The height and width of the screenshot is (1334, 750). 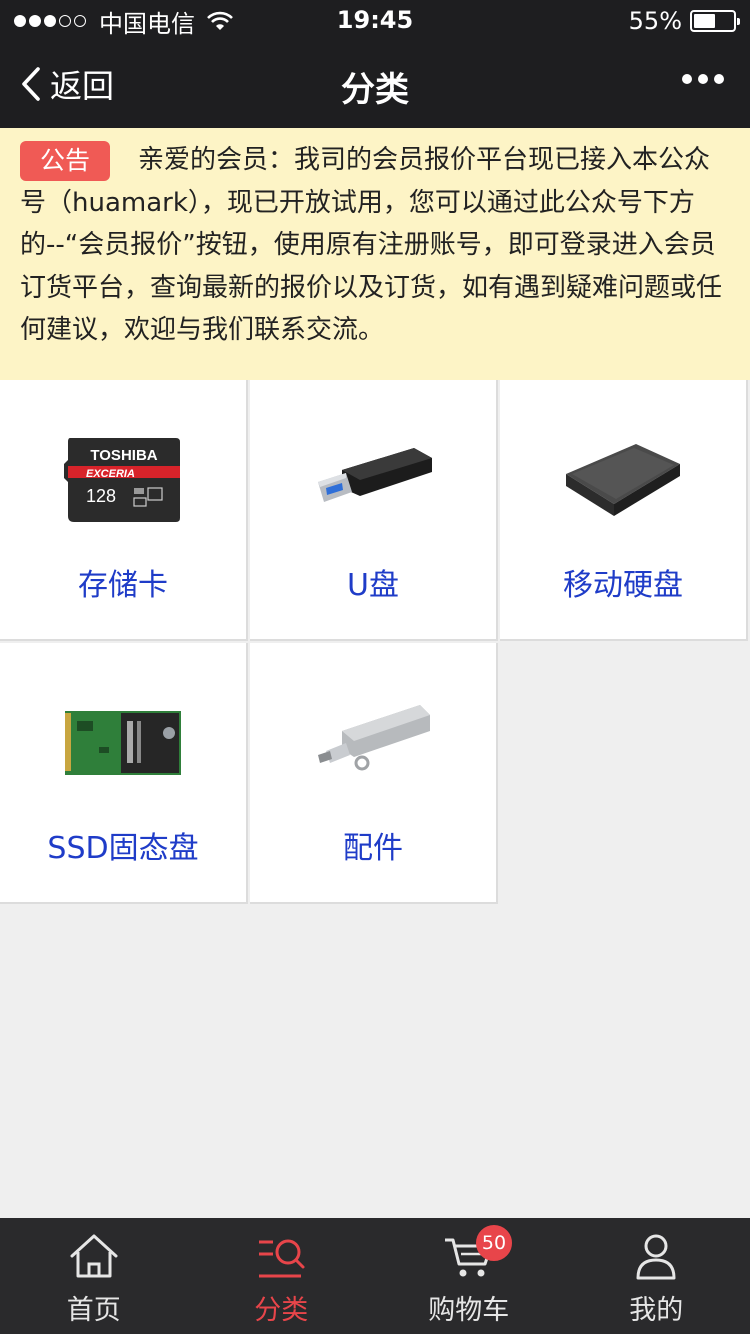 What do you see at coordinates (123, 455) in the screenshot?
I see `card-brand-text: TOSHIBA` at bounding box center [123, 455].